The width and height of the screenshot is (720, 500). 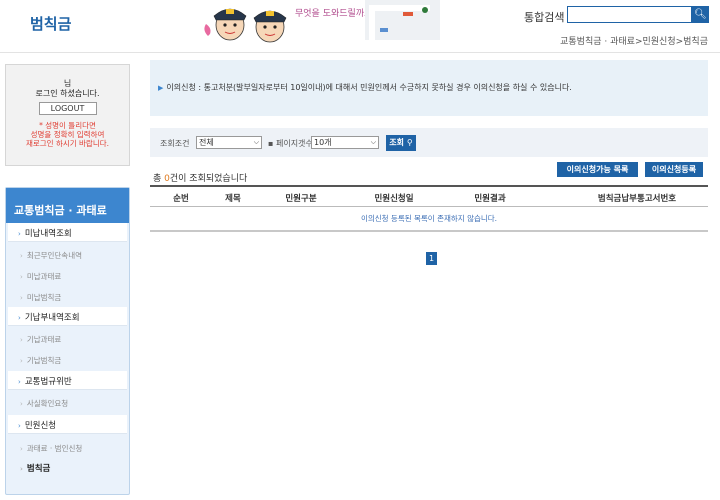 I want to click on search-icon: ⚲, so click(x=409, y=142).